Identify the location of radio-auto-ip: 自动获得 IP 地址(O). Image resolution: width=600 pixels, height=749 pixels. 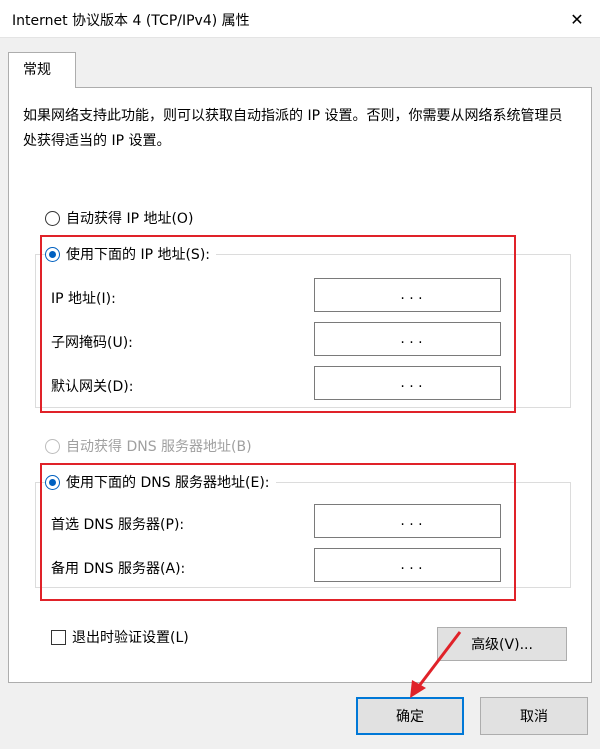
(119, 218).